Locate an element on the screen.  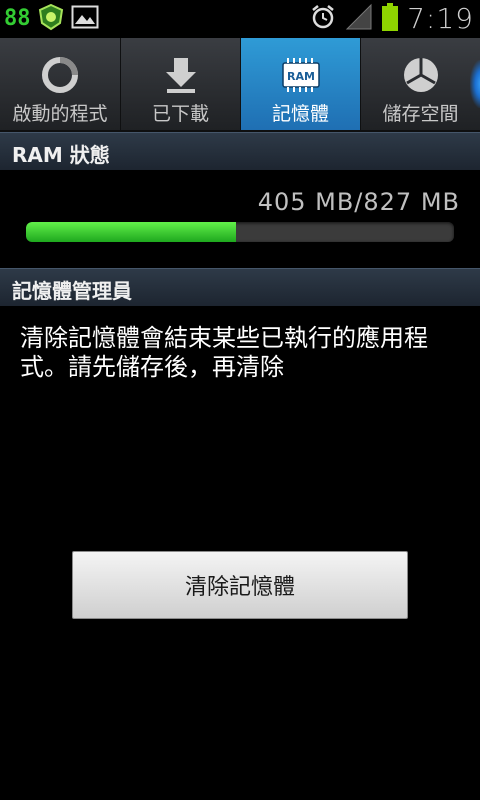
scroll-glow is located at coordinates (475, 84).